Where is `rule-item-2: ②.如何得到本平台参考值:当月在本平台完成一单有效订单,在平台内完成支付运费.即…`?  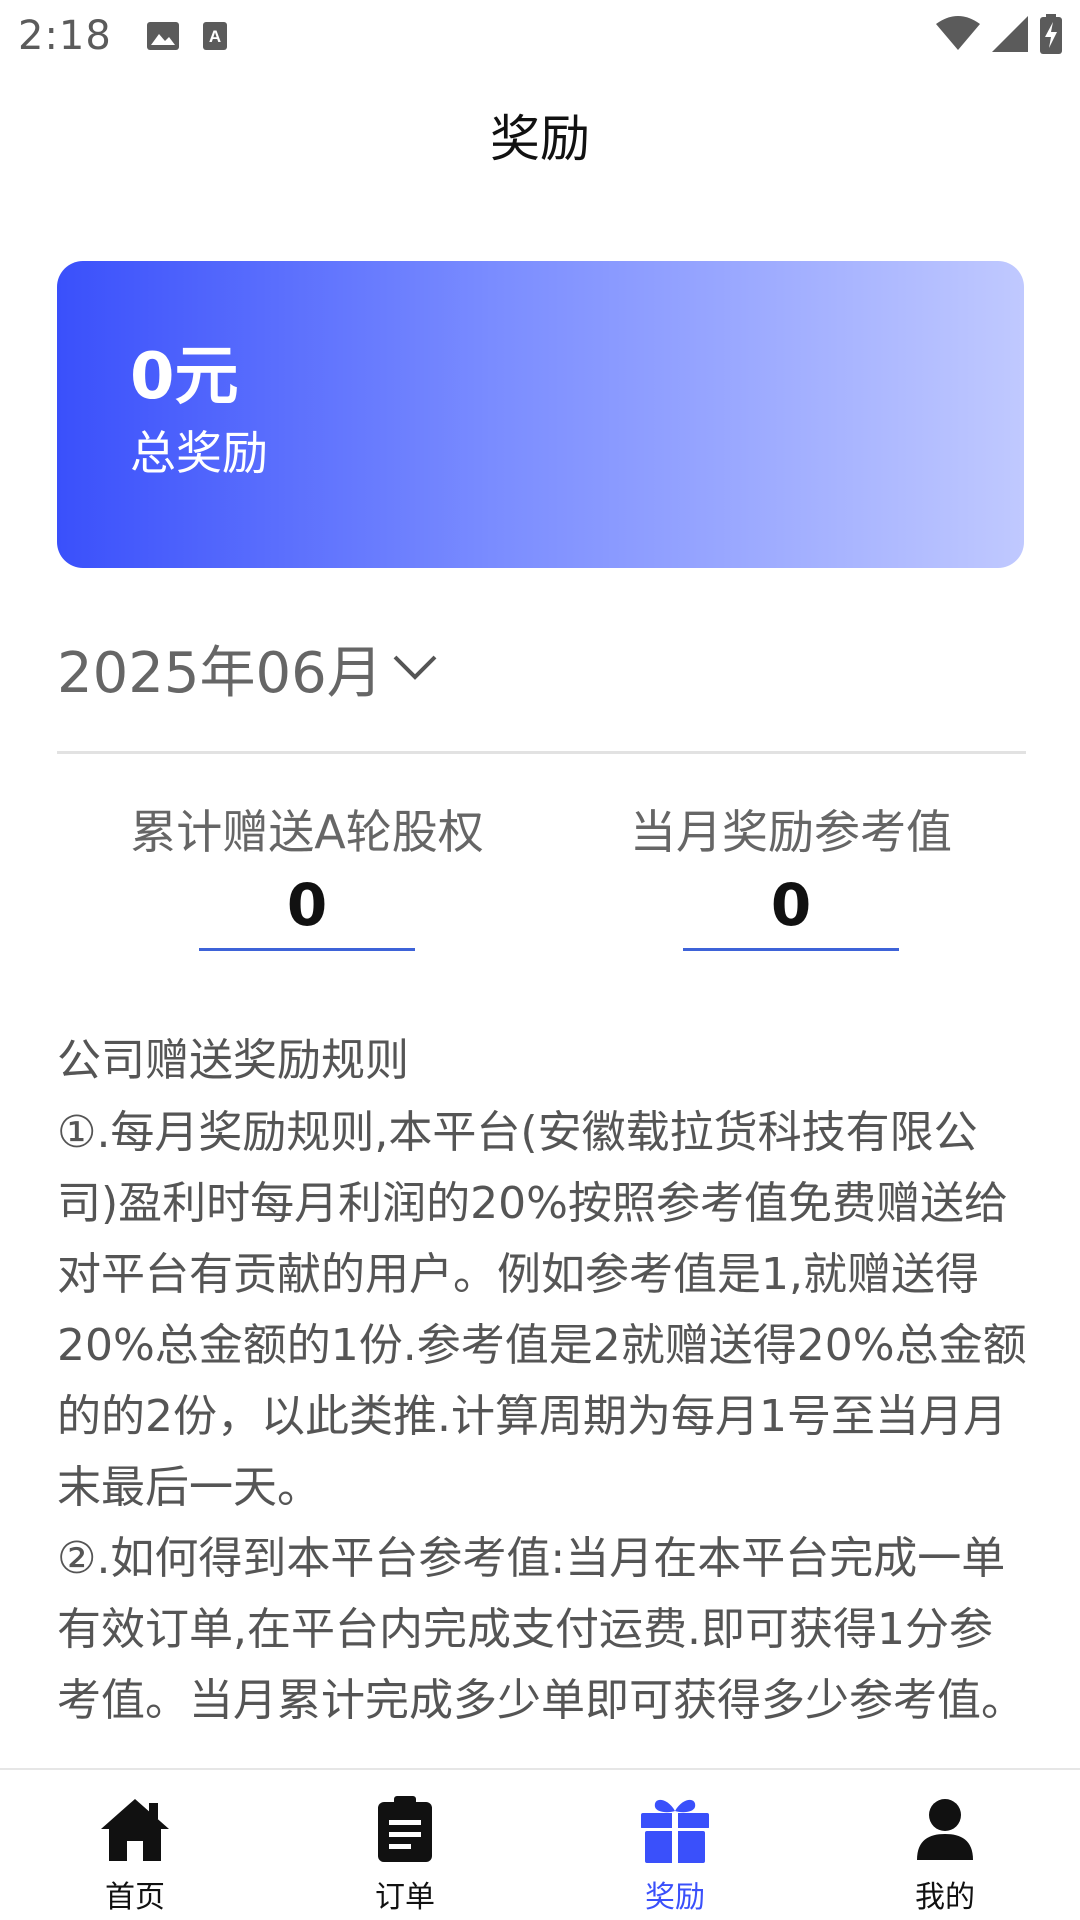
rule-item-2: ②.如何得到本平台参考值:当月在本平台完成一单有效订单,在平台内完成支付运费.即… is located at coordinates (541, 1629).